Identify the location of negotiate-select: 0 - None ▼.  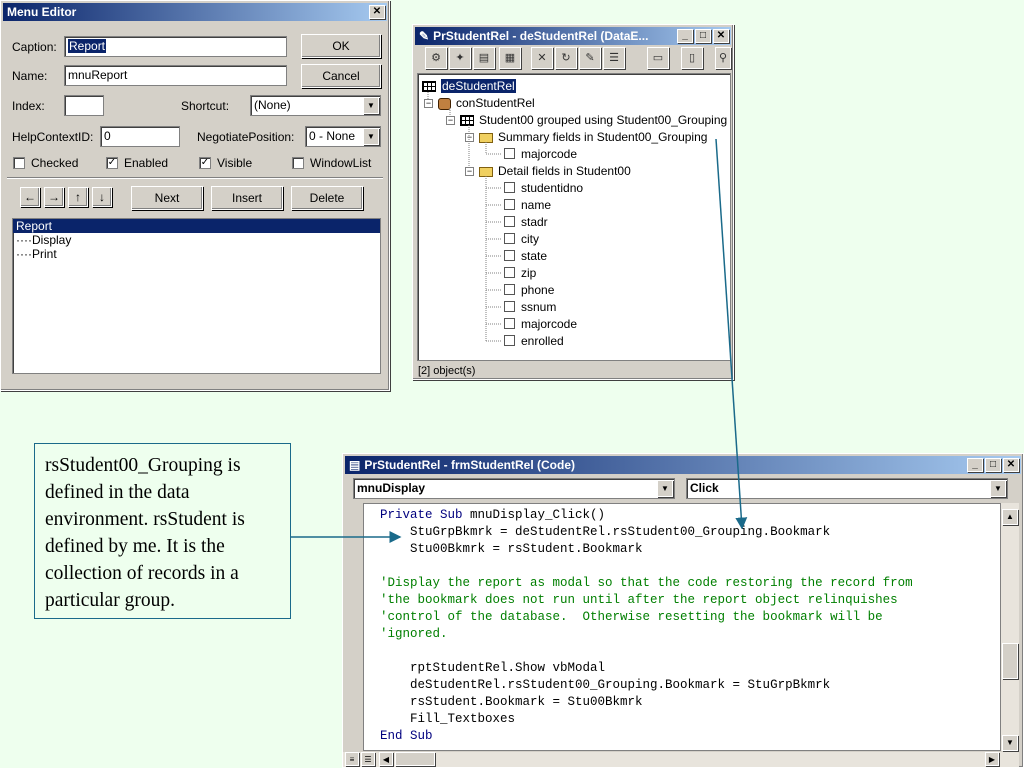
(343, 136).